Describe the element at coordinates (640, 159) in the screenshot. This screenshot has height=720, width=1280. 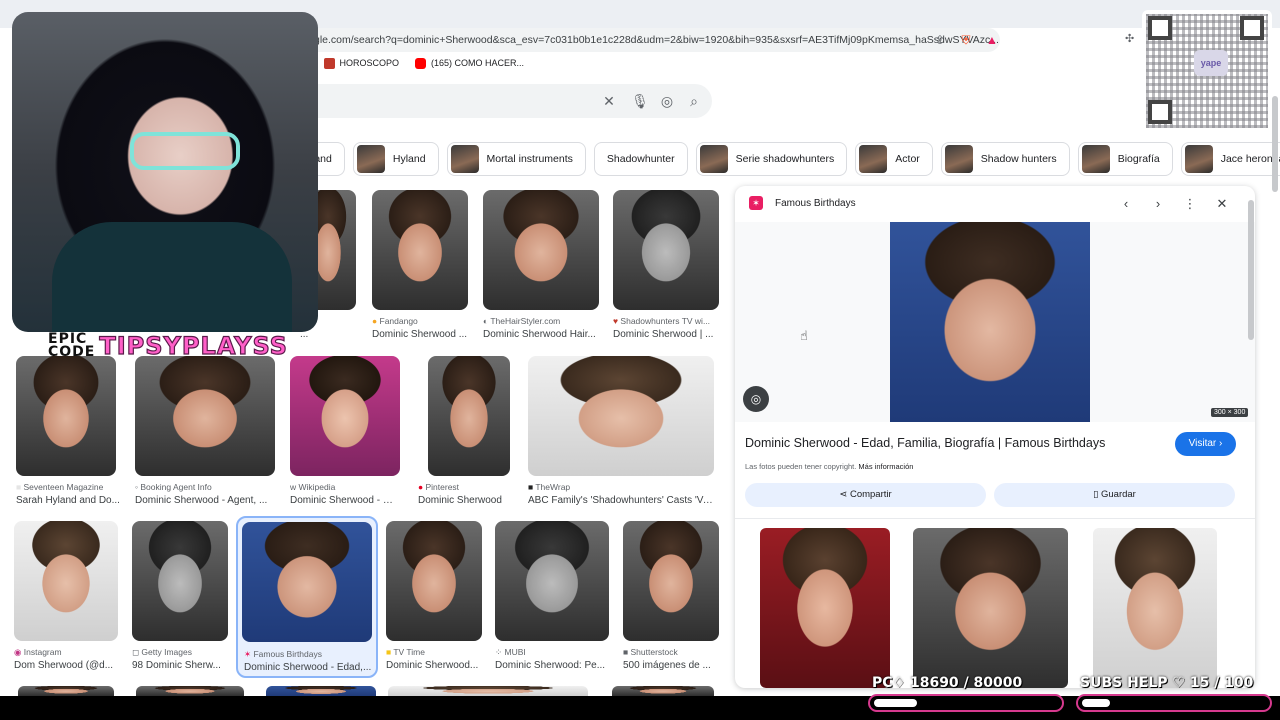
I see `chip-shadowhunter: Shadowhunter` at that location.